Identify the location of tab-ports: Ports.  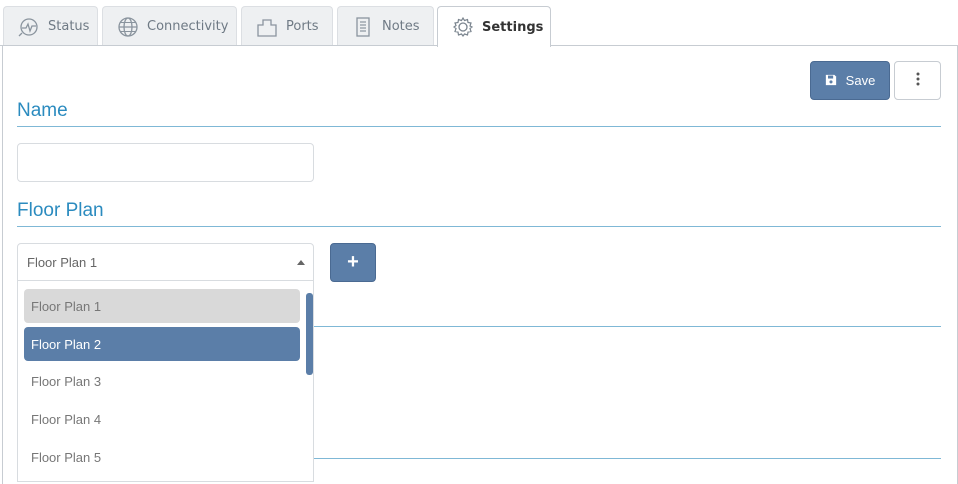
(287, 26).